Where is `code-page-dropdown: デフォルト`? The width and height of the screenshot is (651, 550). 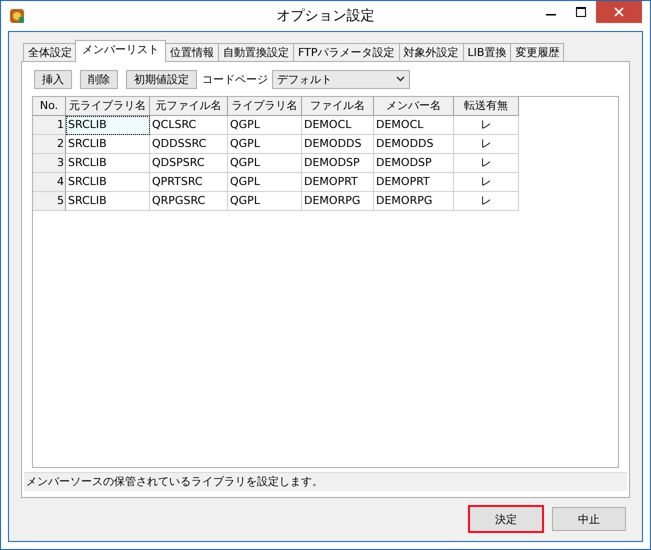 code-page-dropdown: デフォルト is located at coordinates (341, 79).